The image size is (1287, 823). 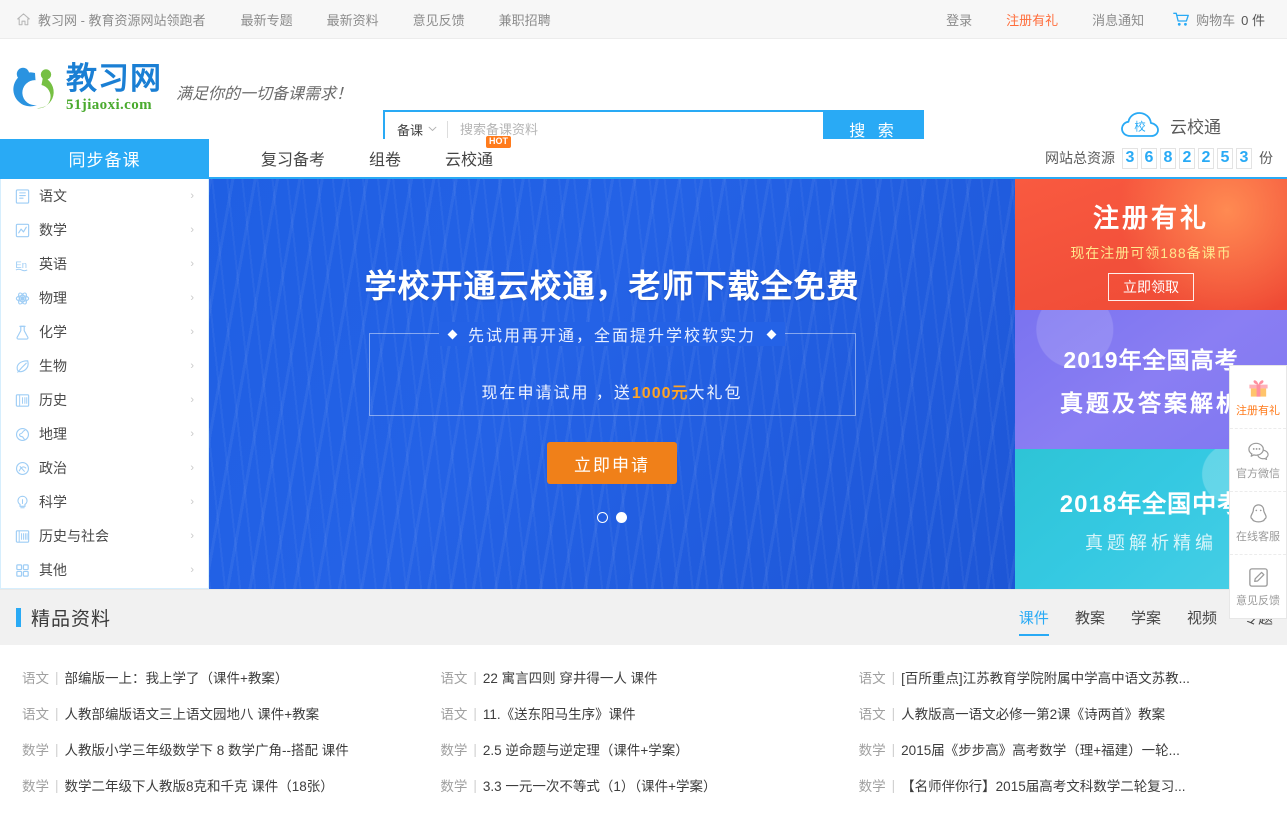 I want to click on resource-title: 2.5 逆命题与逆定理（课件+学案）, so click(x=585, y=750).